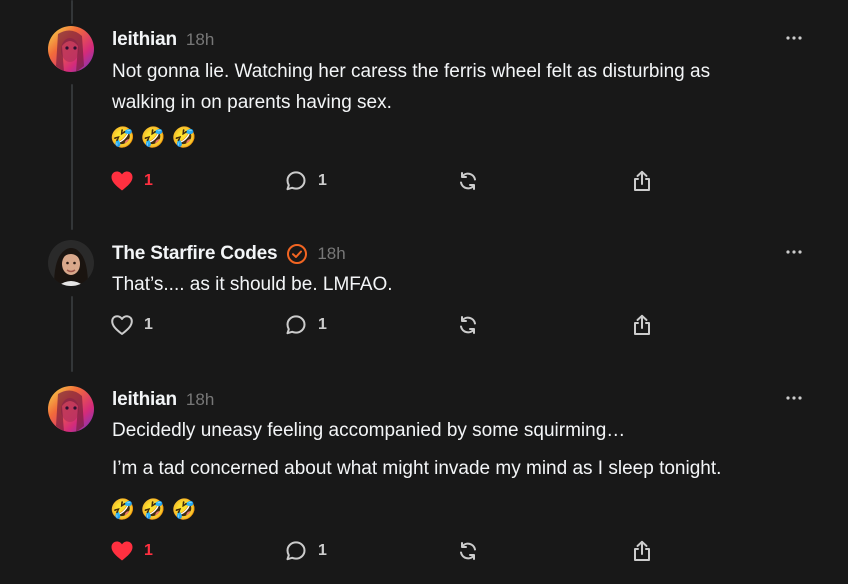 This screenshot has height=584, width=848. Describe the element at coordinates (252, 102) in the screenshot. I see `post-text-line: walking in on parents having sex.` at that location.